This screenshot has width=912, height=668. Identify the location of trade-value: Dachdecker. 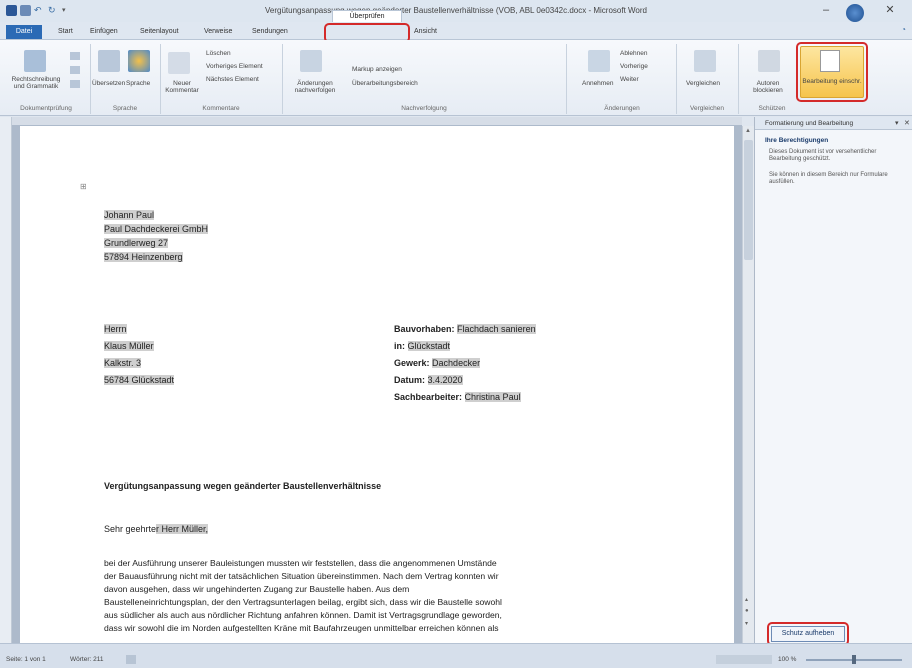
(456, 363).